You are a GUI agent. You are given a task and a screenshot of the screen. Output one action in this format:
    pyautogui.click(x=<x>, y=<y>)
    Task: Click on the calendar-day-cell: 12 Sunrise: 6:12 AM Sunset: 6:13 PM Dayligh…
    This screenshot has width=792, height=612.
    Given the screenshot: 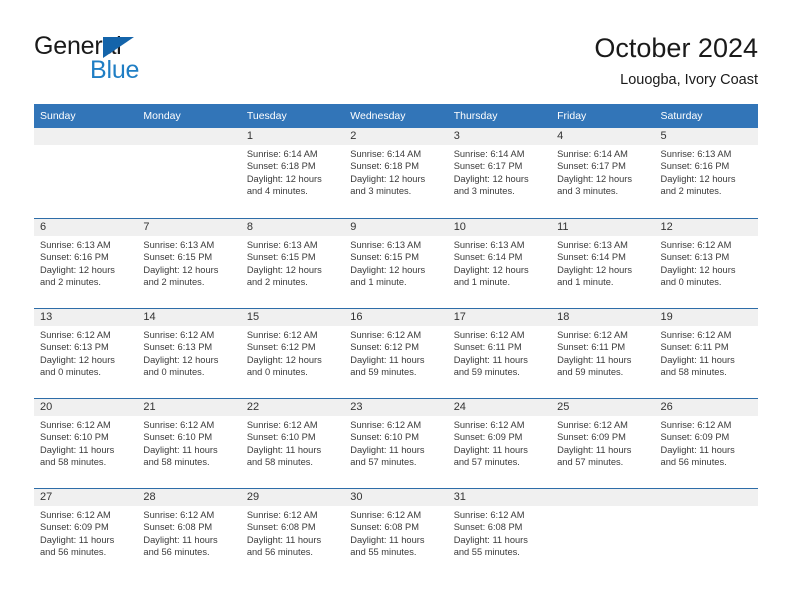 What is the action you would take?
    pyautogui.click(x=706, y=263)
    